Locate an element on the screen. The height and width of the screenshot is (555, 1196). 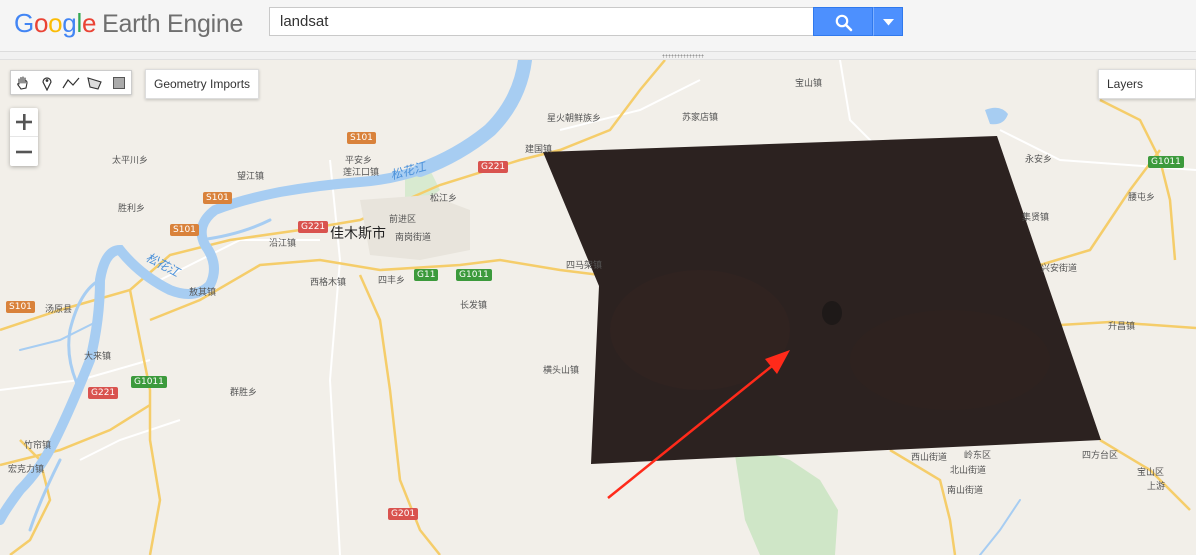
place-label: 集贤镇 is located at coordinates (1036, 218).